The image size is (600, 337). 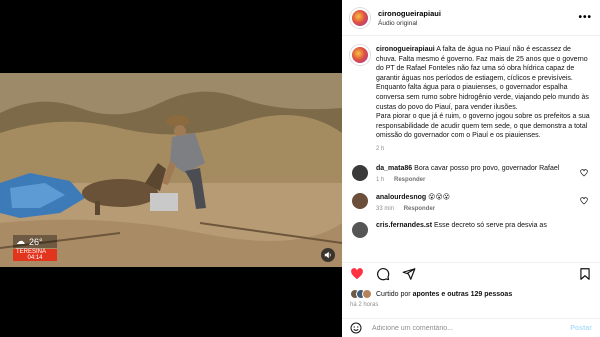 What do you see at coordinates (426, 294) in the screenshot?
I see `liker-username: apontes` at bounding box center [426, 294].